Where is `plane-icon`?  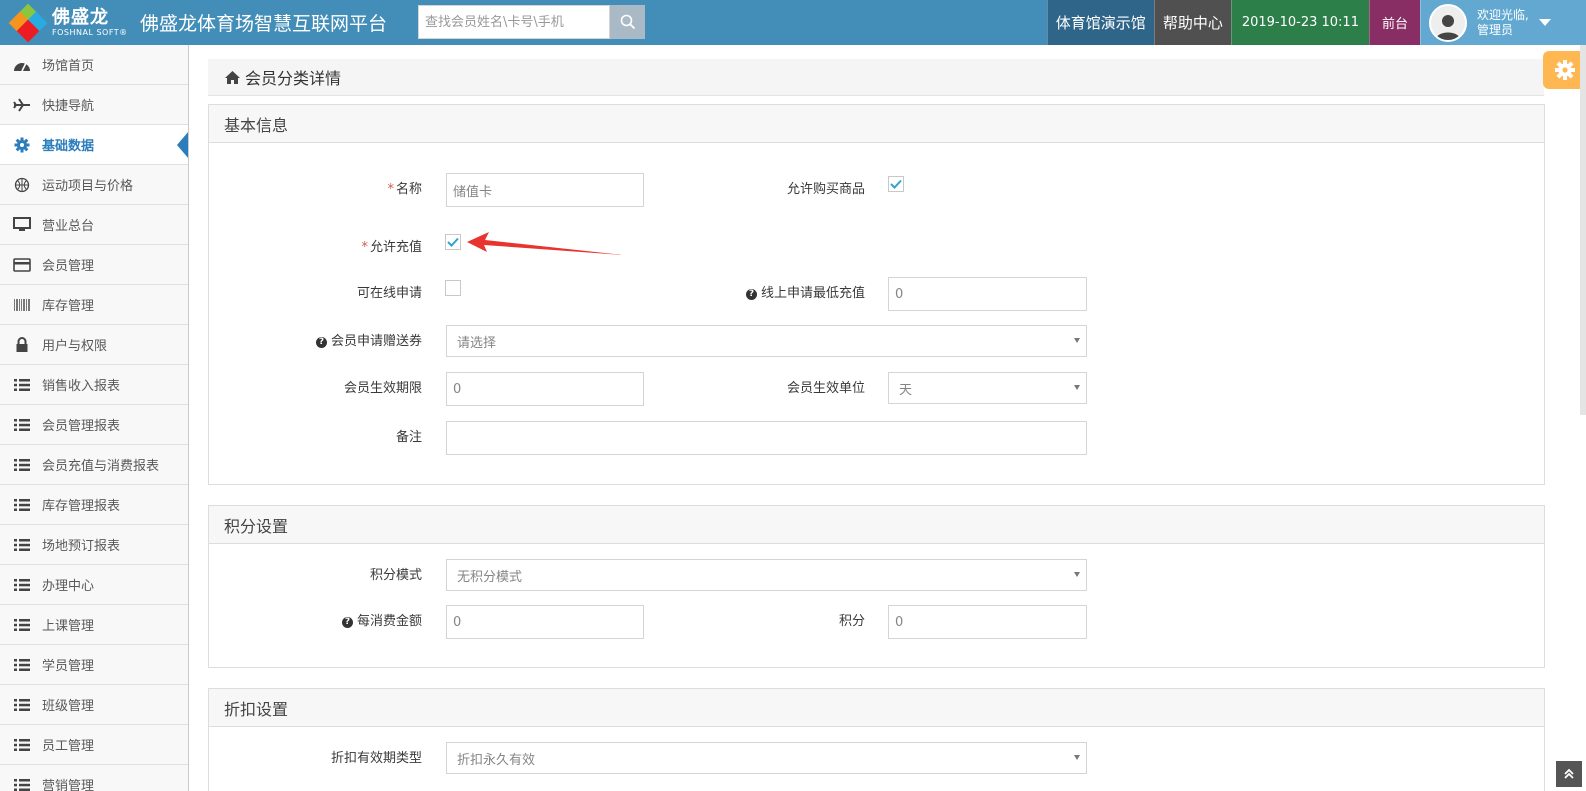 plane-icon is located at coordinates (22, 105).